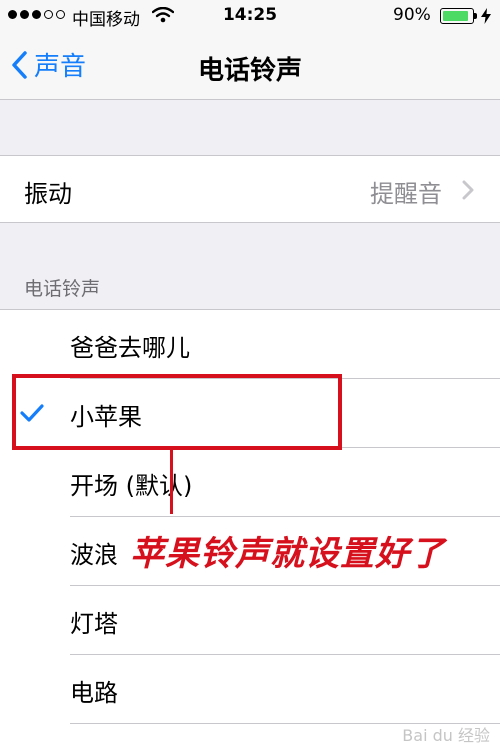  What do you see at coordinates (94, 693) in the screenshot?
I see `ringtone-label: 电路` at bounding box center [94, 693].